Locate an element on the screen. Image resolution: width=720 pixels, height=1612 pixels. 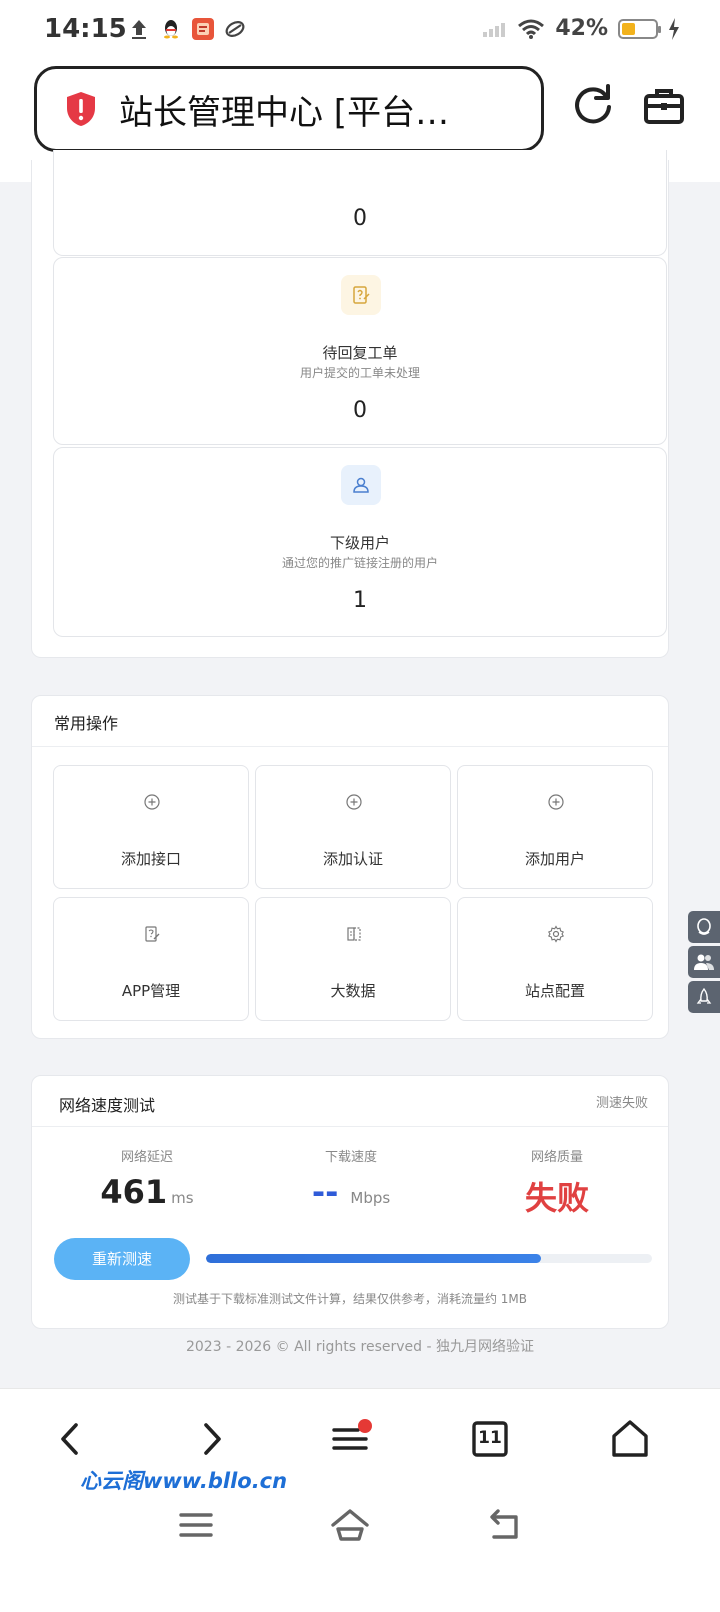
app-icon is located at coordinates (203, 29).